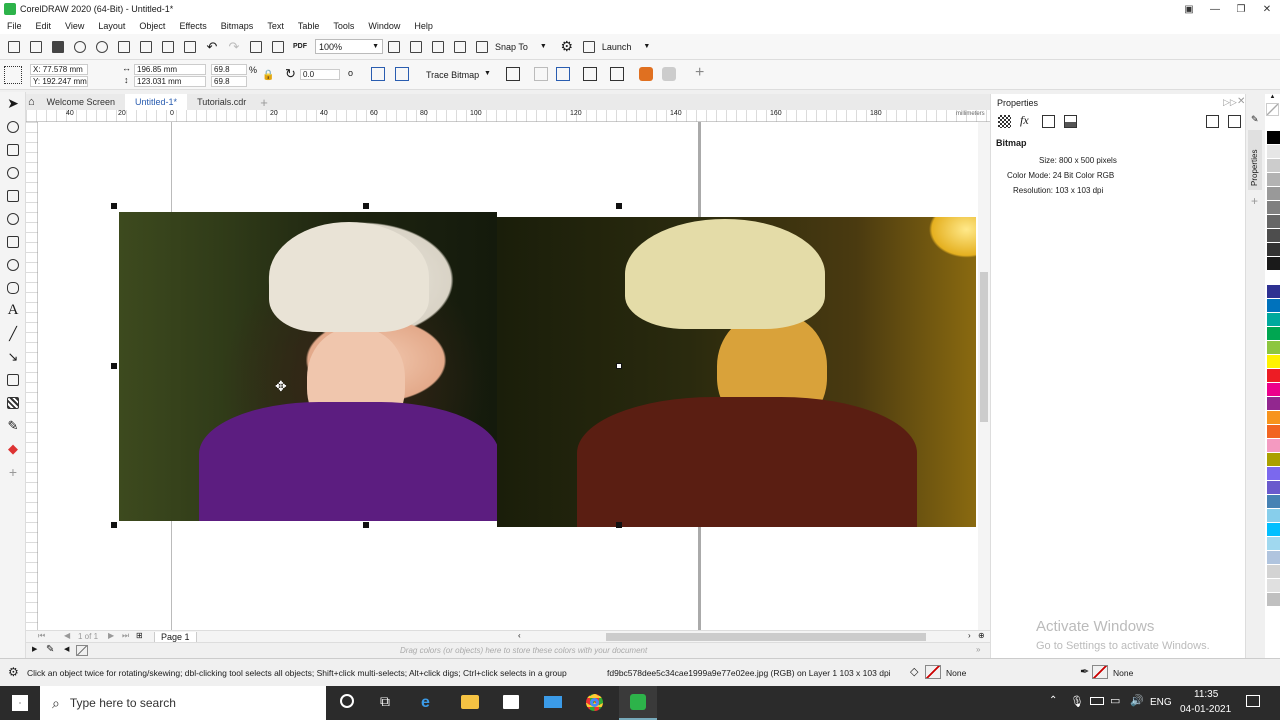  I want to click on file-explorer-icon, so click(470, 702).